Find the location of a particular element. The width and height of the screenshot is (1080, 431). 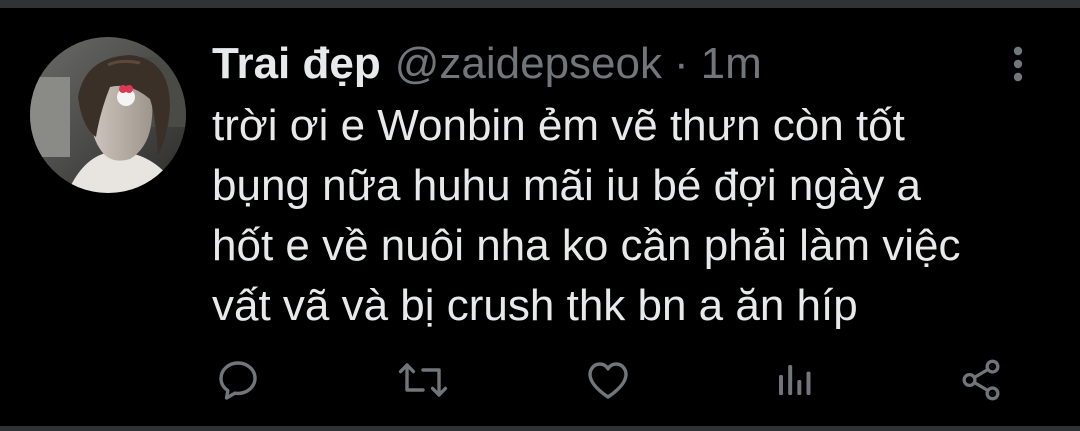

reply-icon is located at coordinates (238, 380).